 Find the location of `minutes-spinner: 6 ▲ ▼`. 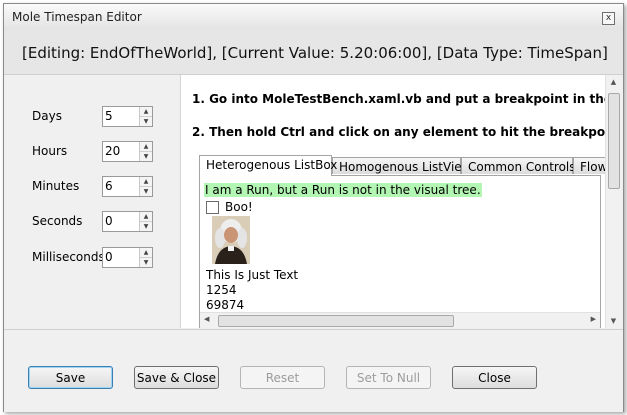

minutes-spinner: 6 ▲ ▼ is located at coordinates (127, 186).